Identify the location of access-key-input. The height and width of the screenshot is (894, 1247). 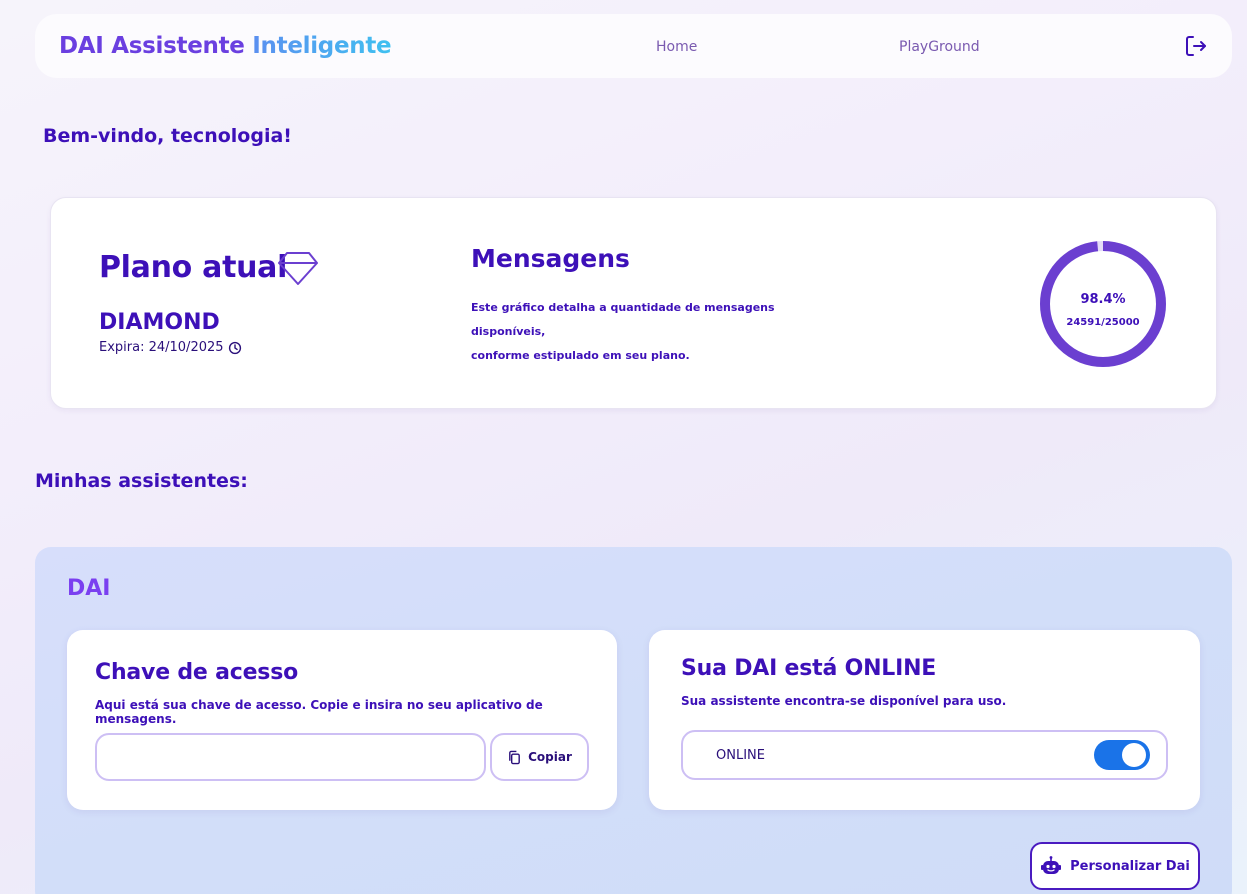
(290, 757).